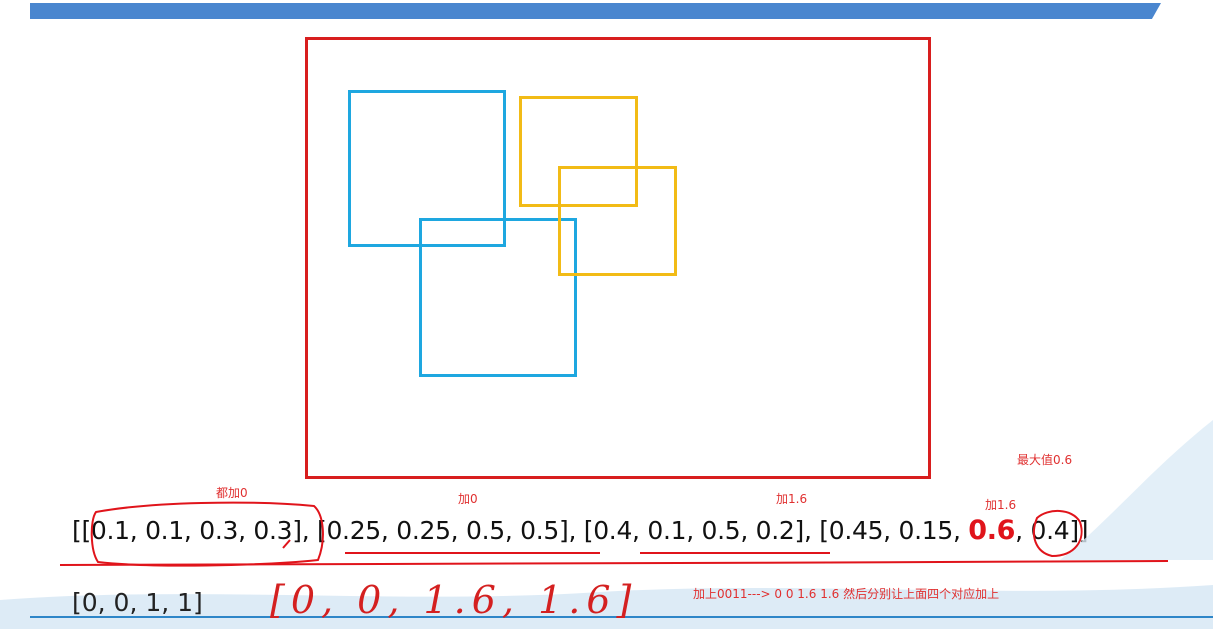 This screenshot has height=629, width=1213. What do you see at coordinates (454, 600) in the screenshot?
I see `handwritten-offsets: [0, 0, 1.6, 1.6]` at bounding box center [454, 600].